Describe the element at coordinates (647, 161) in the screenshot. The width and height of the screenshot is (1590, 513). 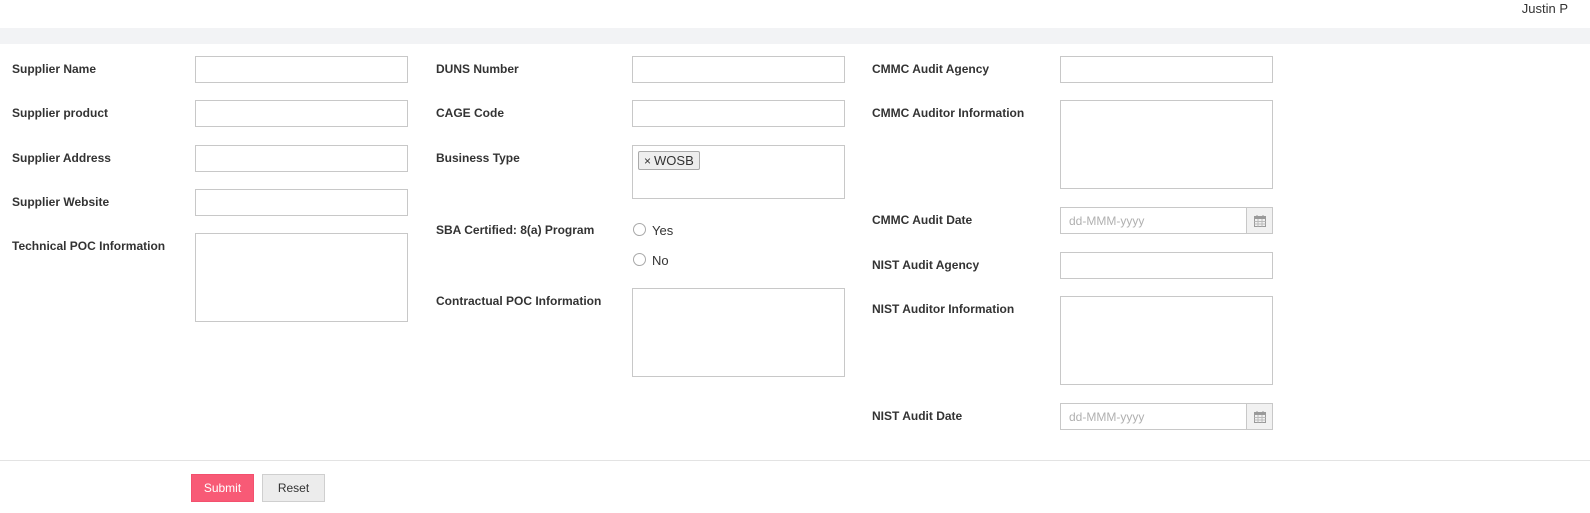
I see `tag-remove-icon: ×` at that location.